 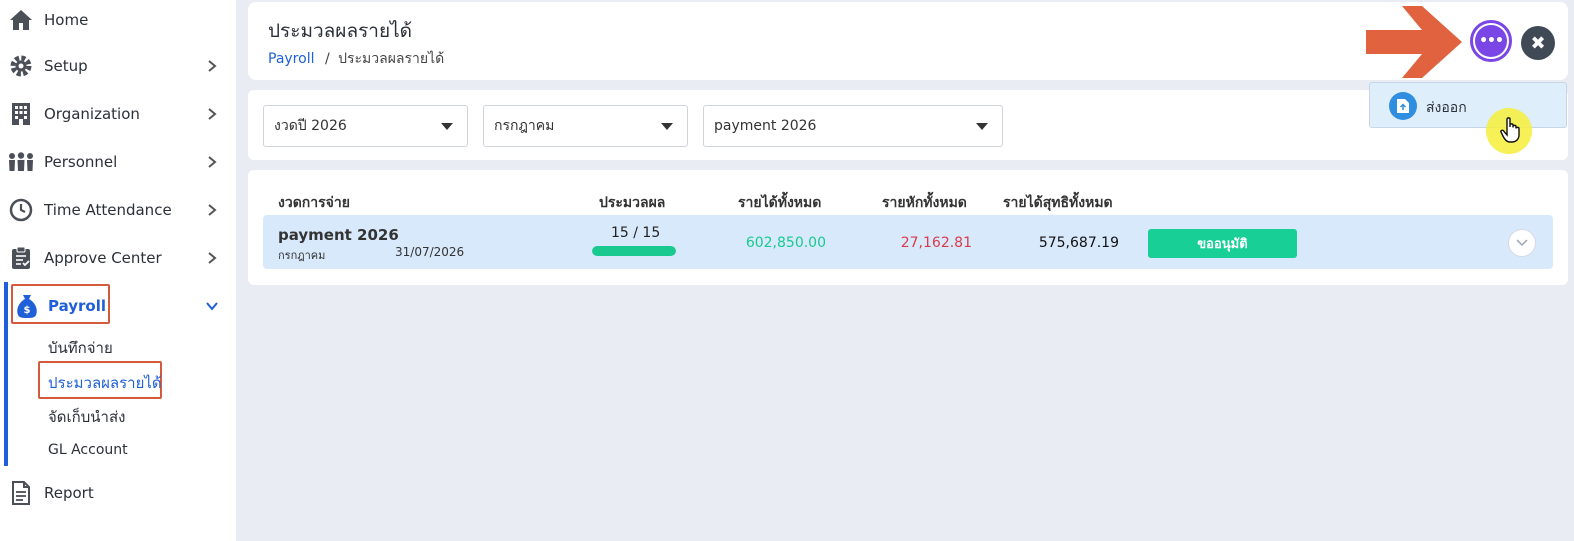 I want to click on month-select: กรกฎาคม, so click(x=585, y=126).